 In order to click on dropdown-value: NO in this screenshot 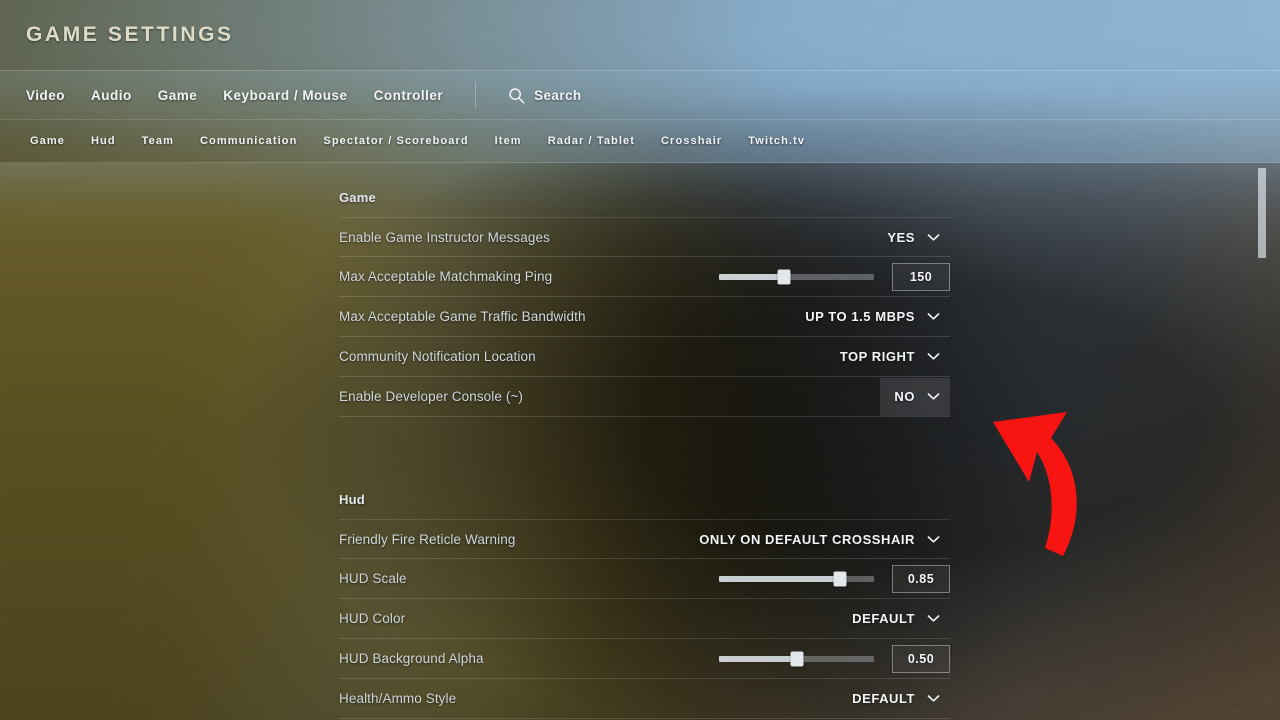, I will do `click(904, 396)`.